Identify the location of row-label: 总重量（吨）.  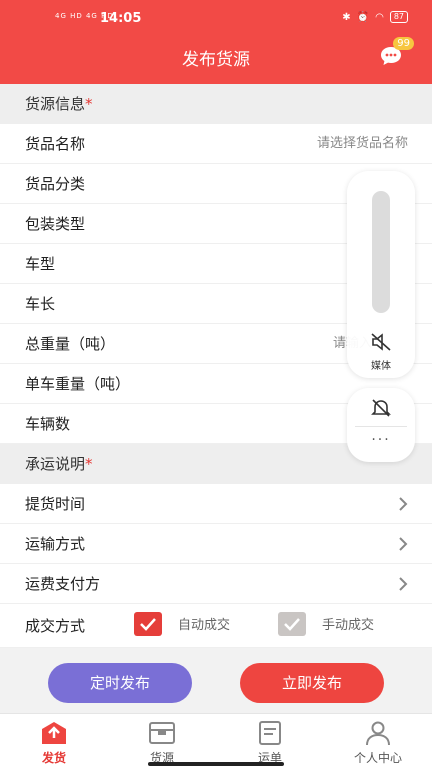
(70, 344).